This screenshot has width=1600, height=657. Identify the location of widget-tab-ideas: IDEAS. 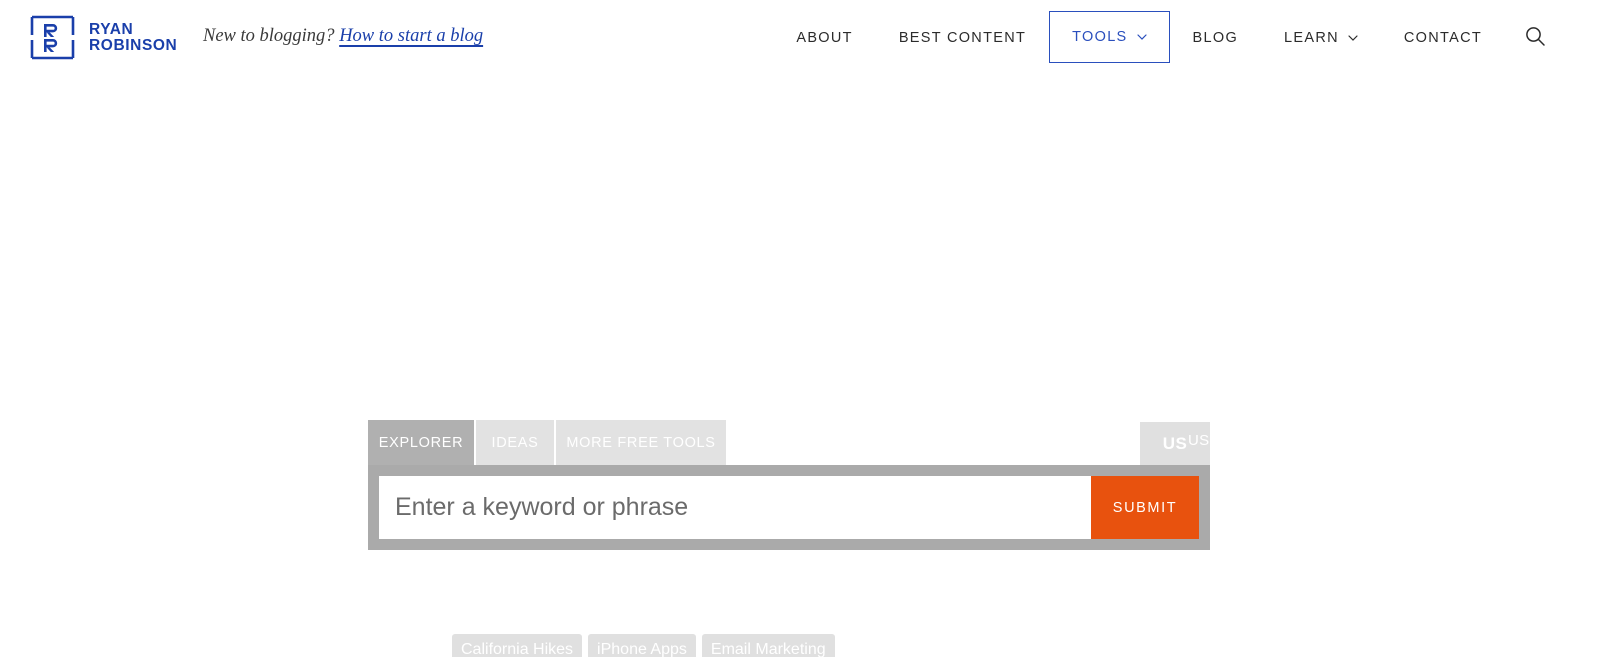
(515, 442).